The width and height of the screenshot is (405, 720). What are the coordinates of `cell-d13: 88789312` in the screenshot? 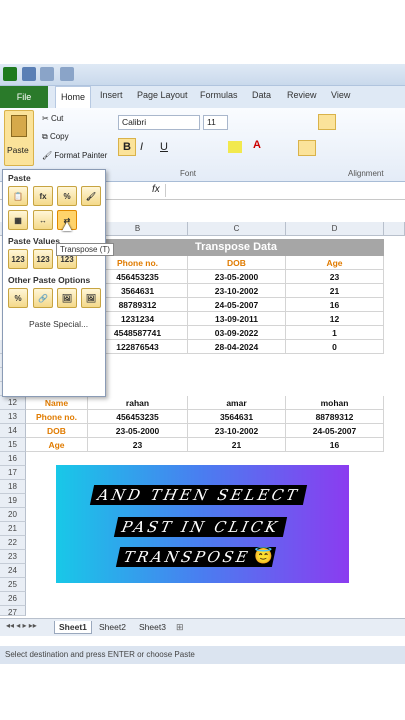 It's located at (335, 417).